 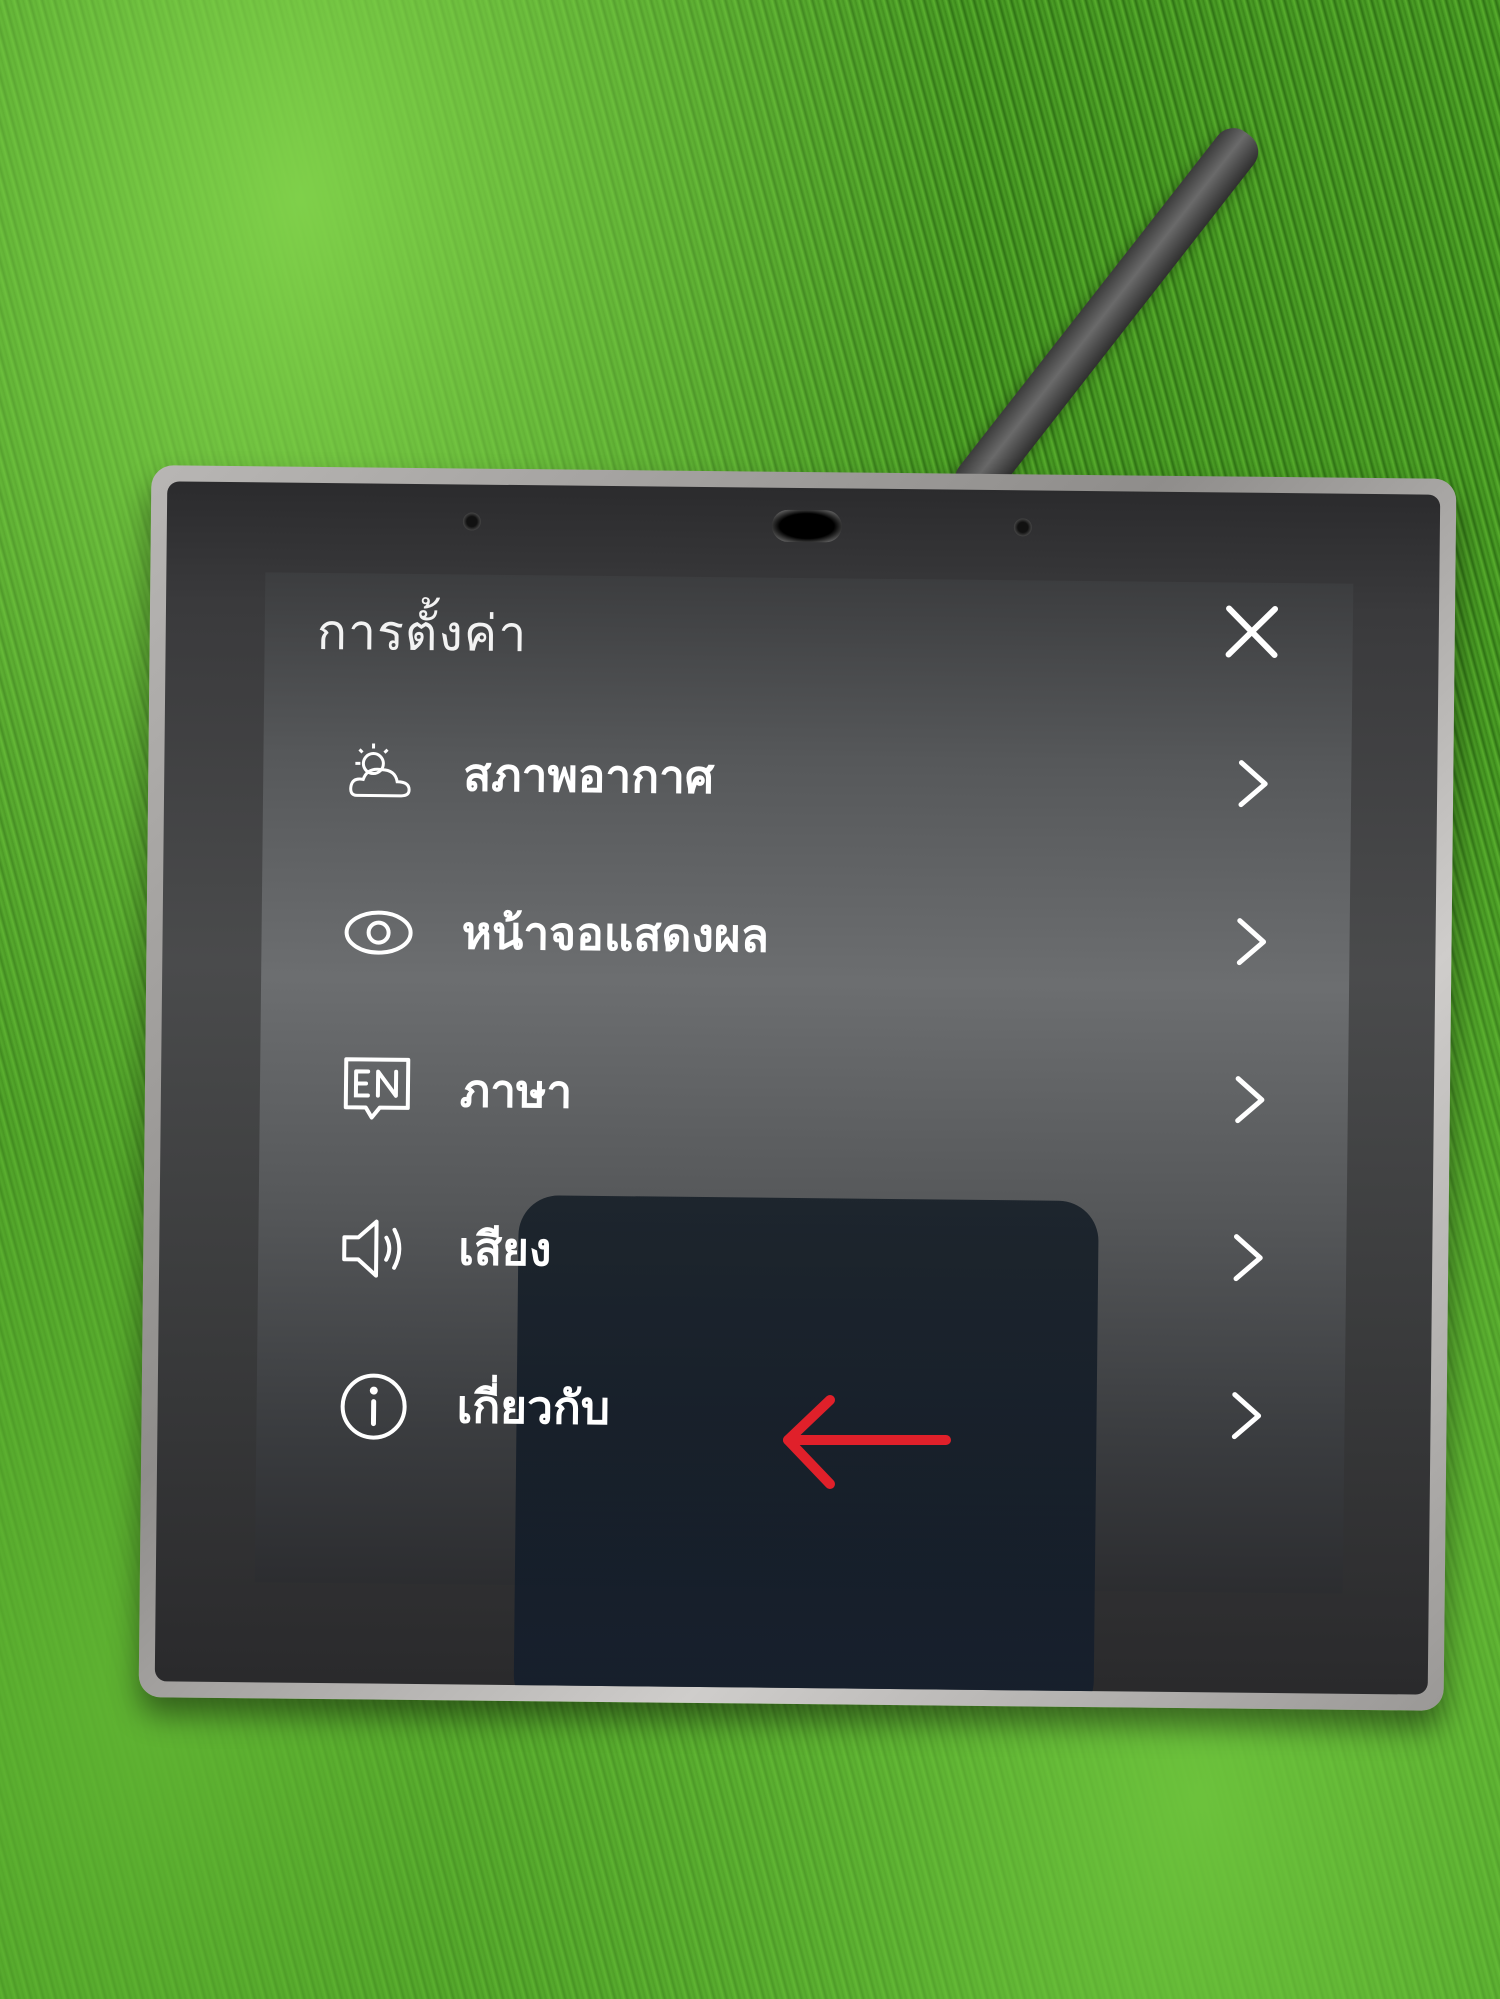 What do you see at coordinates (615, 934) in the screenshot?
I see `menu-item-label: หน้าจอแสดงผล` at bounding box center [615, 934].